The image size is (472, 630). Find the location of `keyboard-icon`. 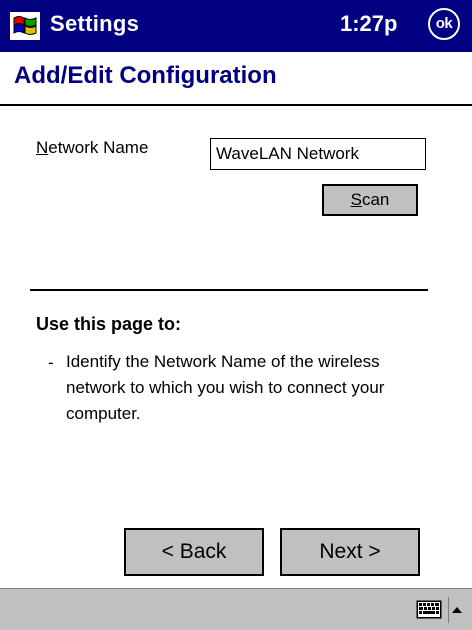

keyboard-icon is located at coordinates (429, 609).